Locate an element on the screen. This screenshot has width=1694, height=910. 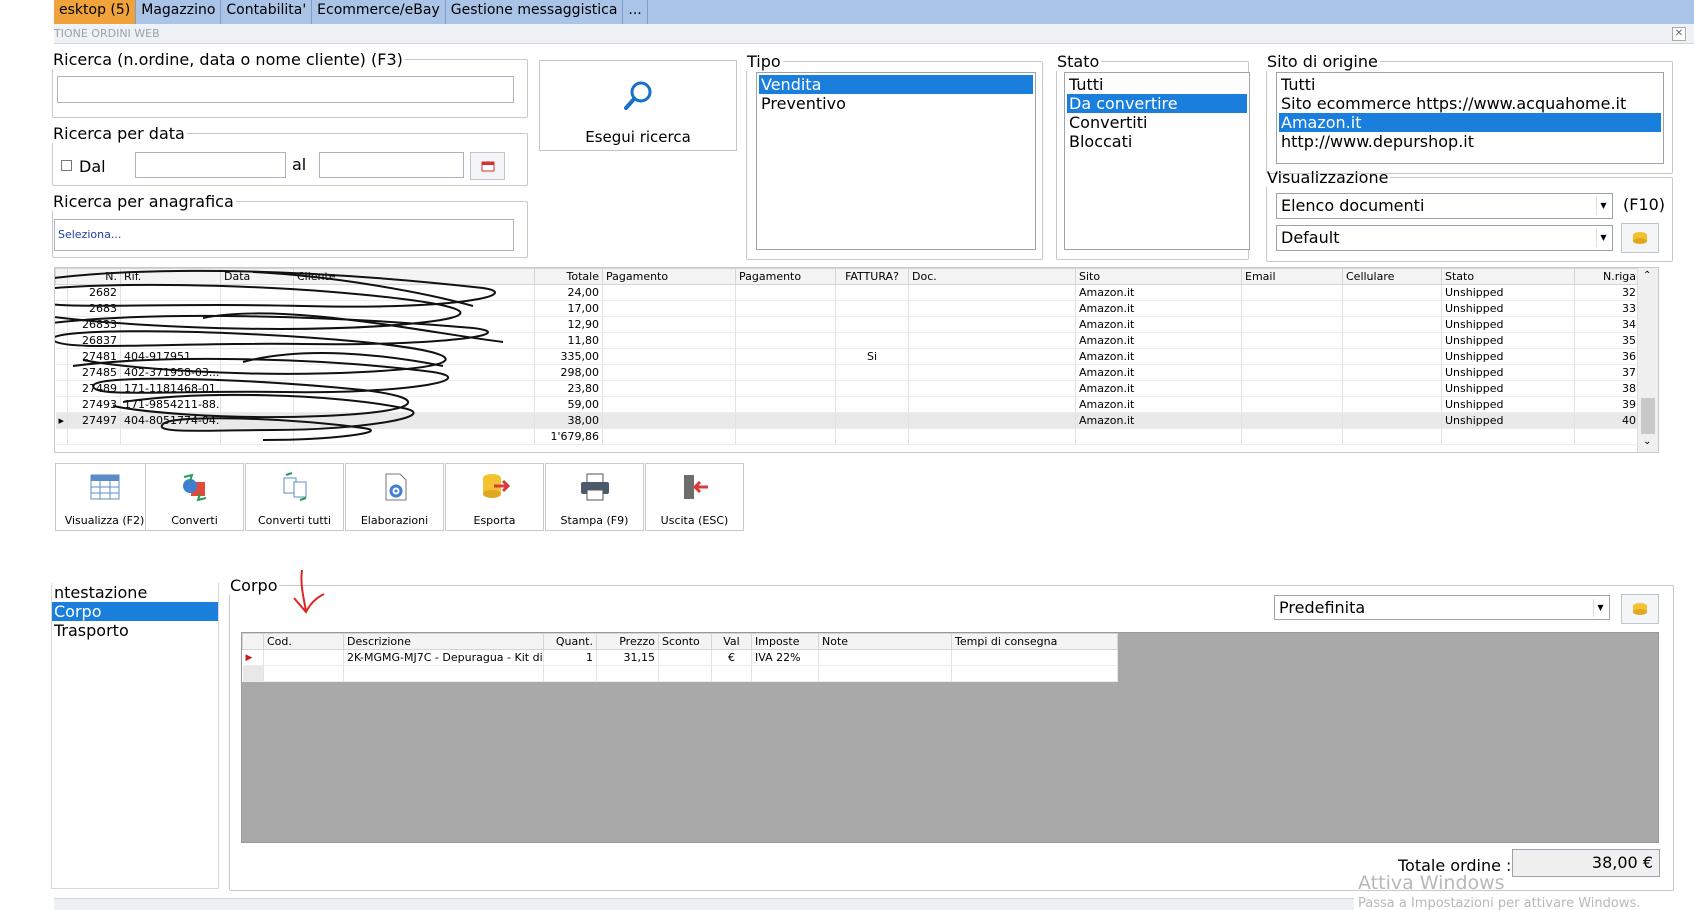
stampa-button: Stampa (F9) is located at coordinates (594, 497).